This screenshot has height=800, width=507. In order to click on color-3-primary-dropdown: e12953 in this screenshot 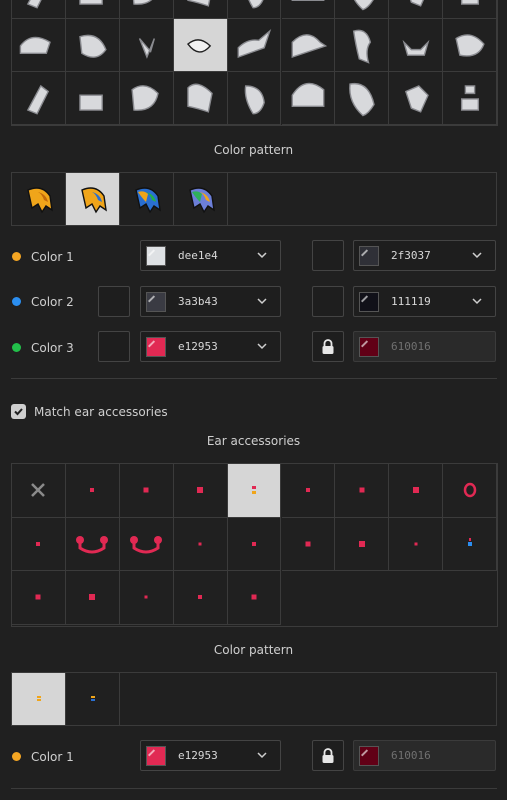, I will do `click(210, 346)`.